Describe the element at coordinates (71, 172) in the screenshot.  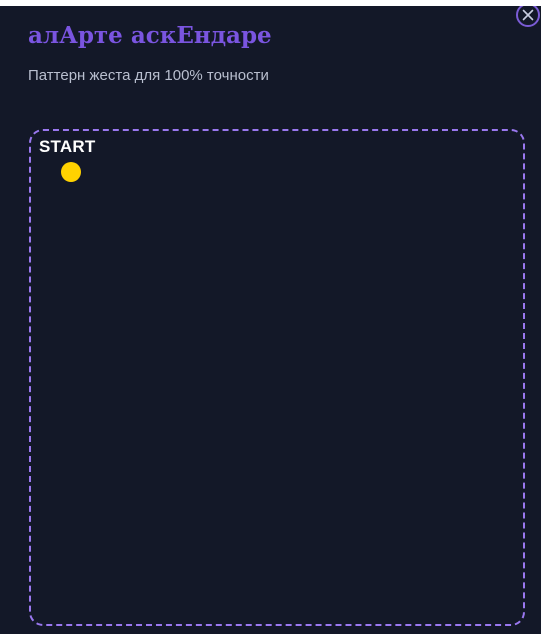
I see `start-point-dot` at that location.